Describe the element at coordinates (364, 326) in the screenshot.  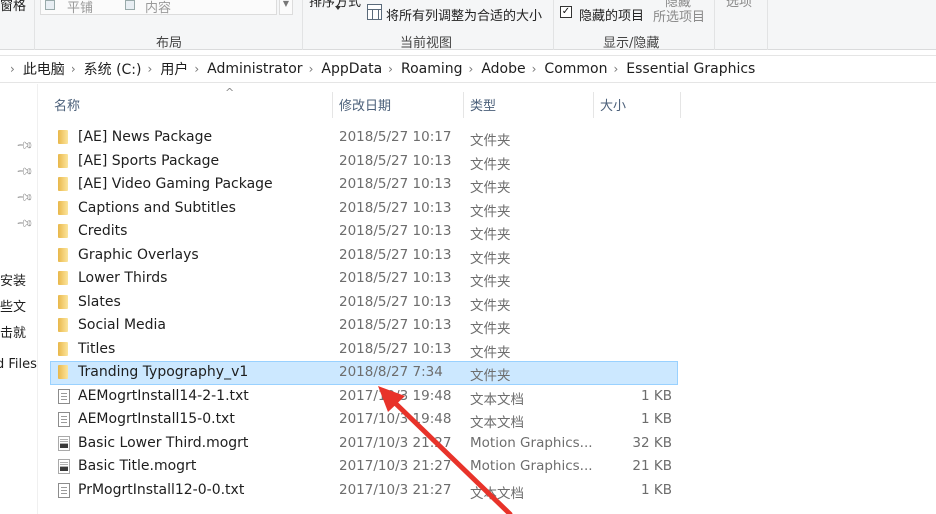
I see `file-list-row: Social Media 2018/5/27 10:13 文件夹` at that location.